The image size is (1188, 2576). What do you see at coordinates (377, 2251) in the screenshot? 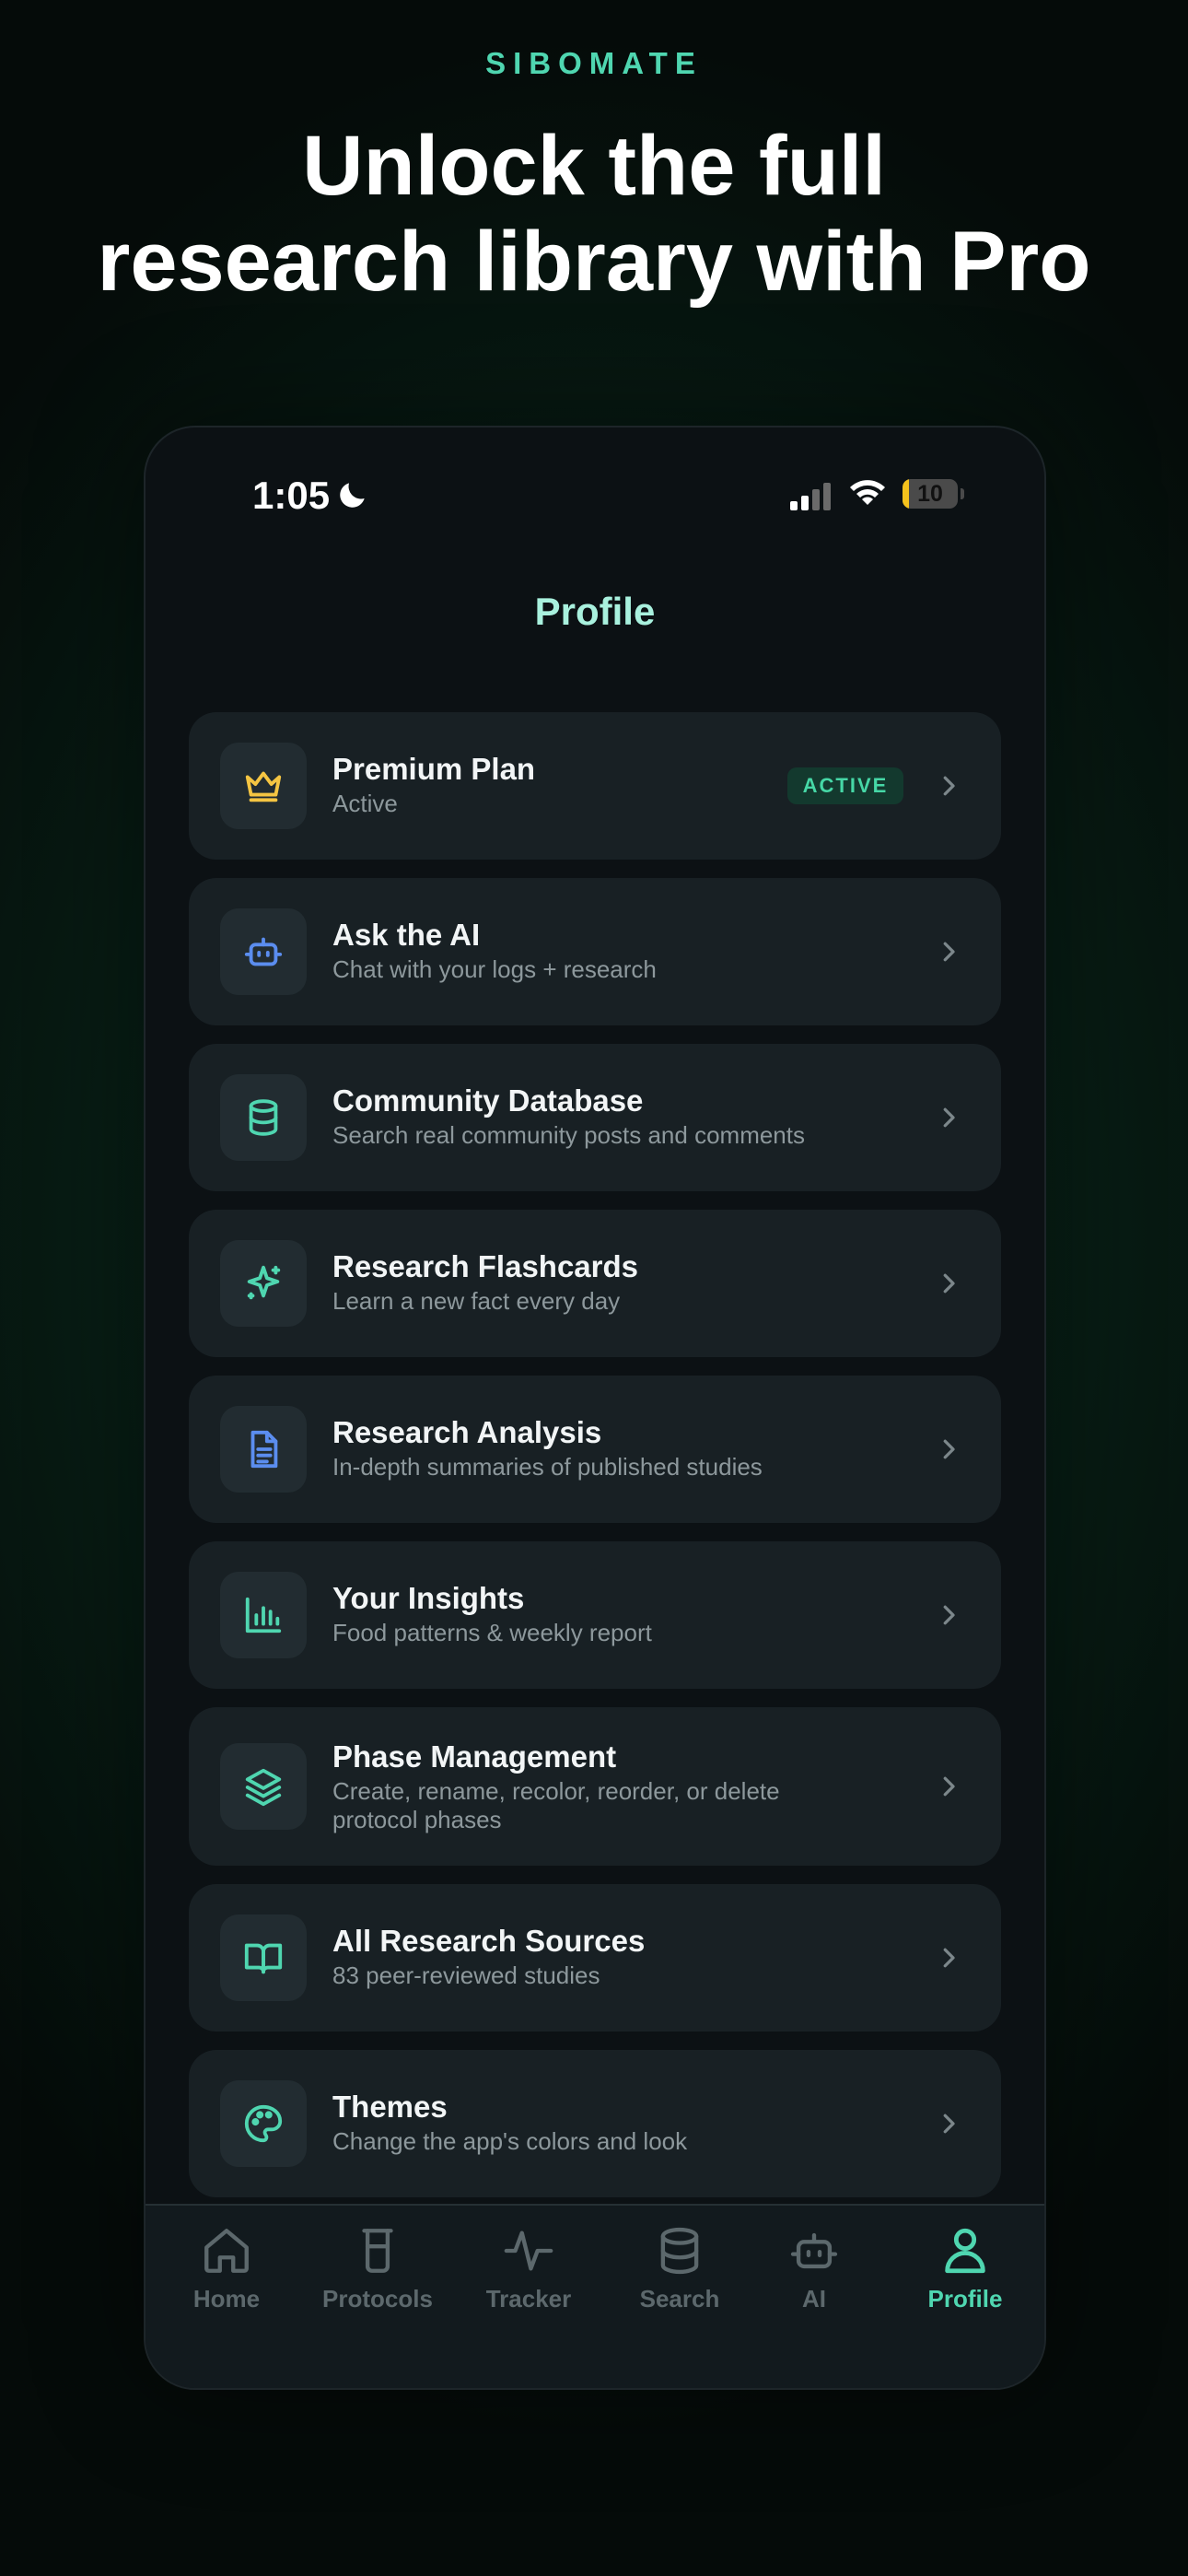
I see `beaker-icon` at bounding box center [377, 2251].